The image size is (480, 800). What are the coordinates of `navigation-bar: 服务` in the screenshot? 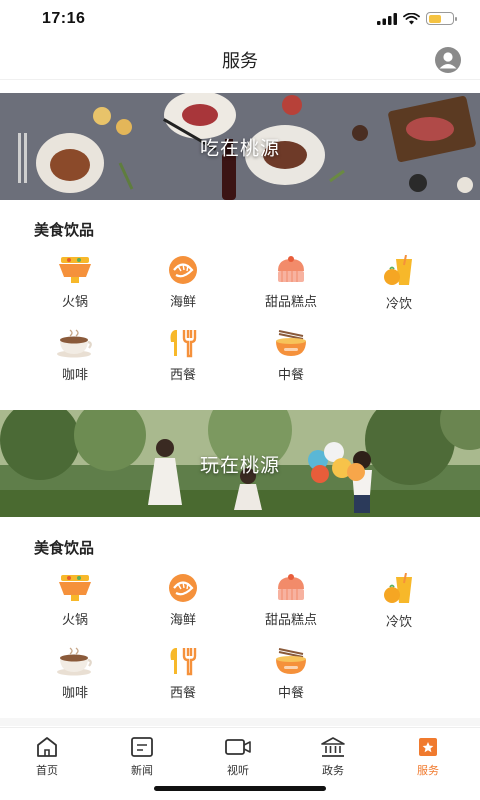 It's located at (240, 60).